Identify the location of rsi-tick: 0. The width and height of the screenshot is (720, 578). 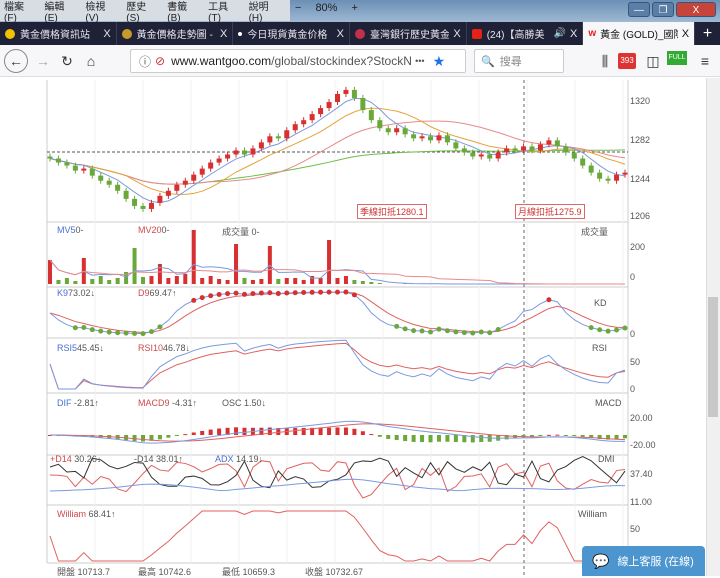
(633, 389).